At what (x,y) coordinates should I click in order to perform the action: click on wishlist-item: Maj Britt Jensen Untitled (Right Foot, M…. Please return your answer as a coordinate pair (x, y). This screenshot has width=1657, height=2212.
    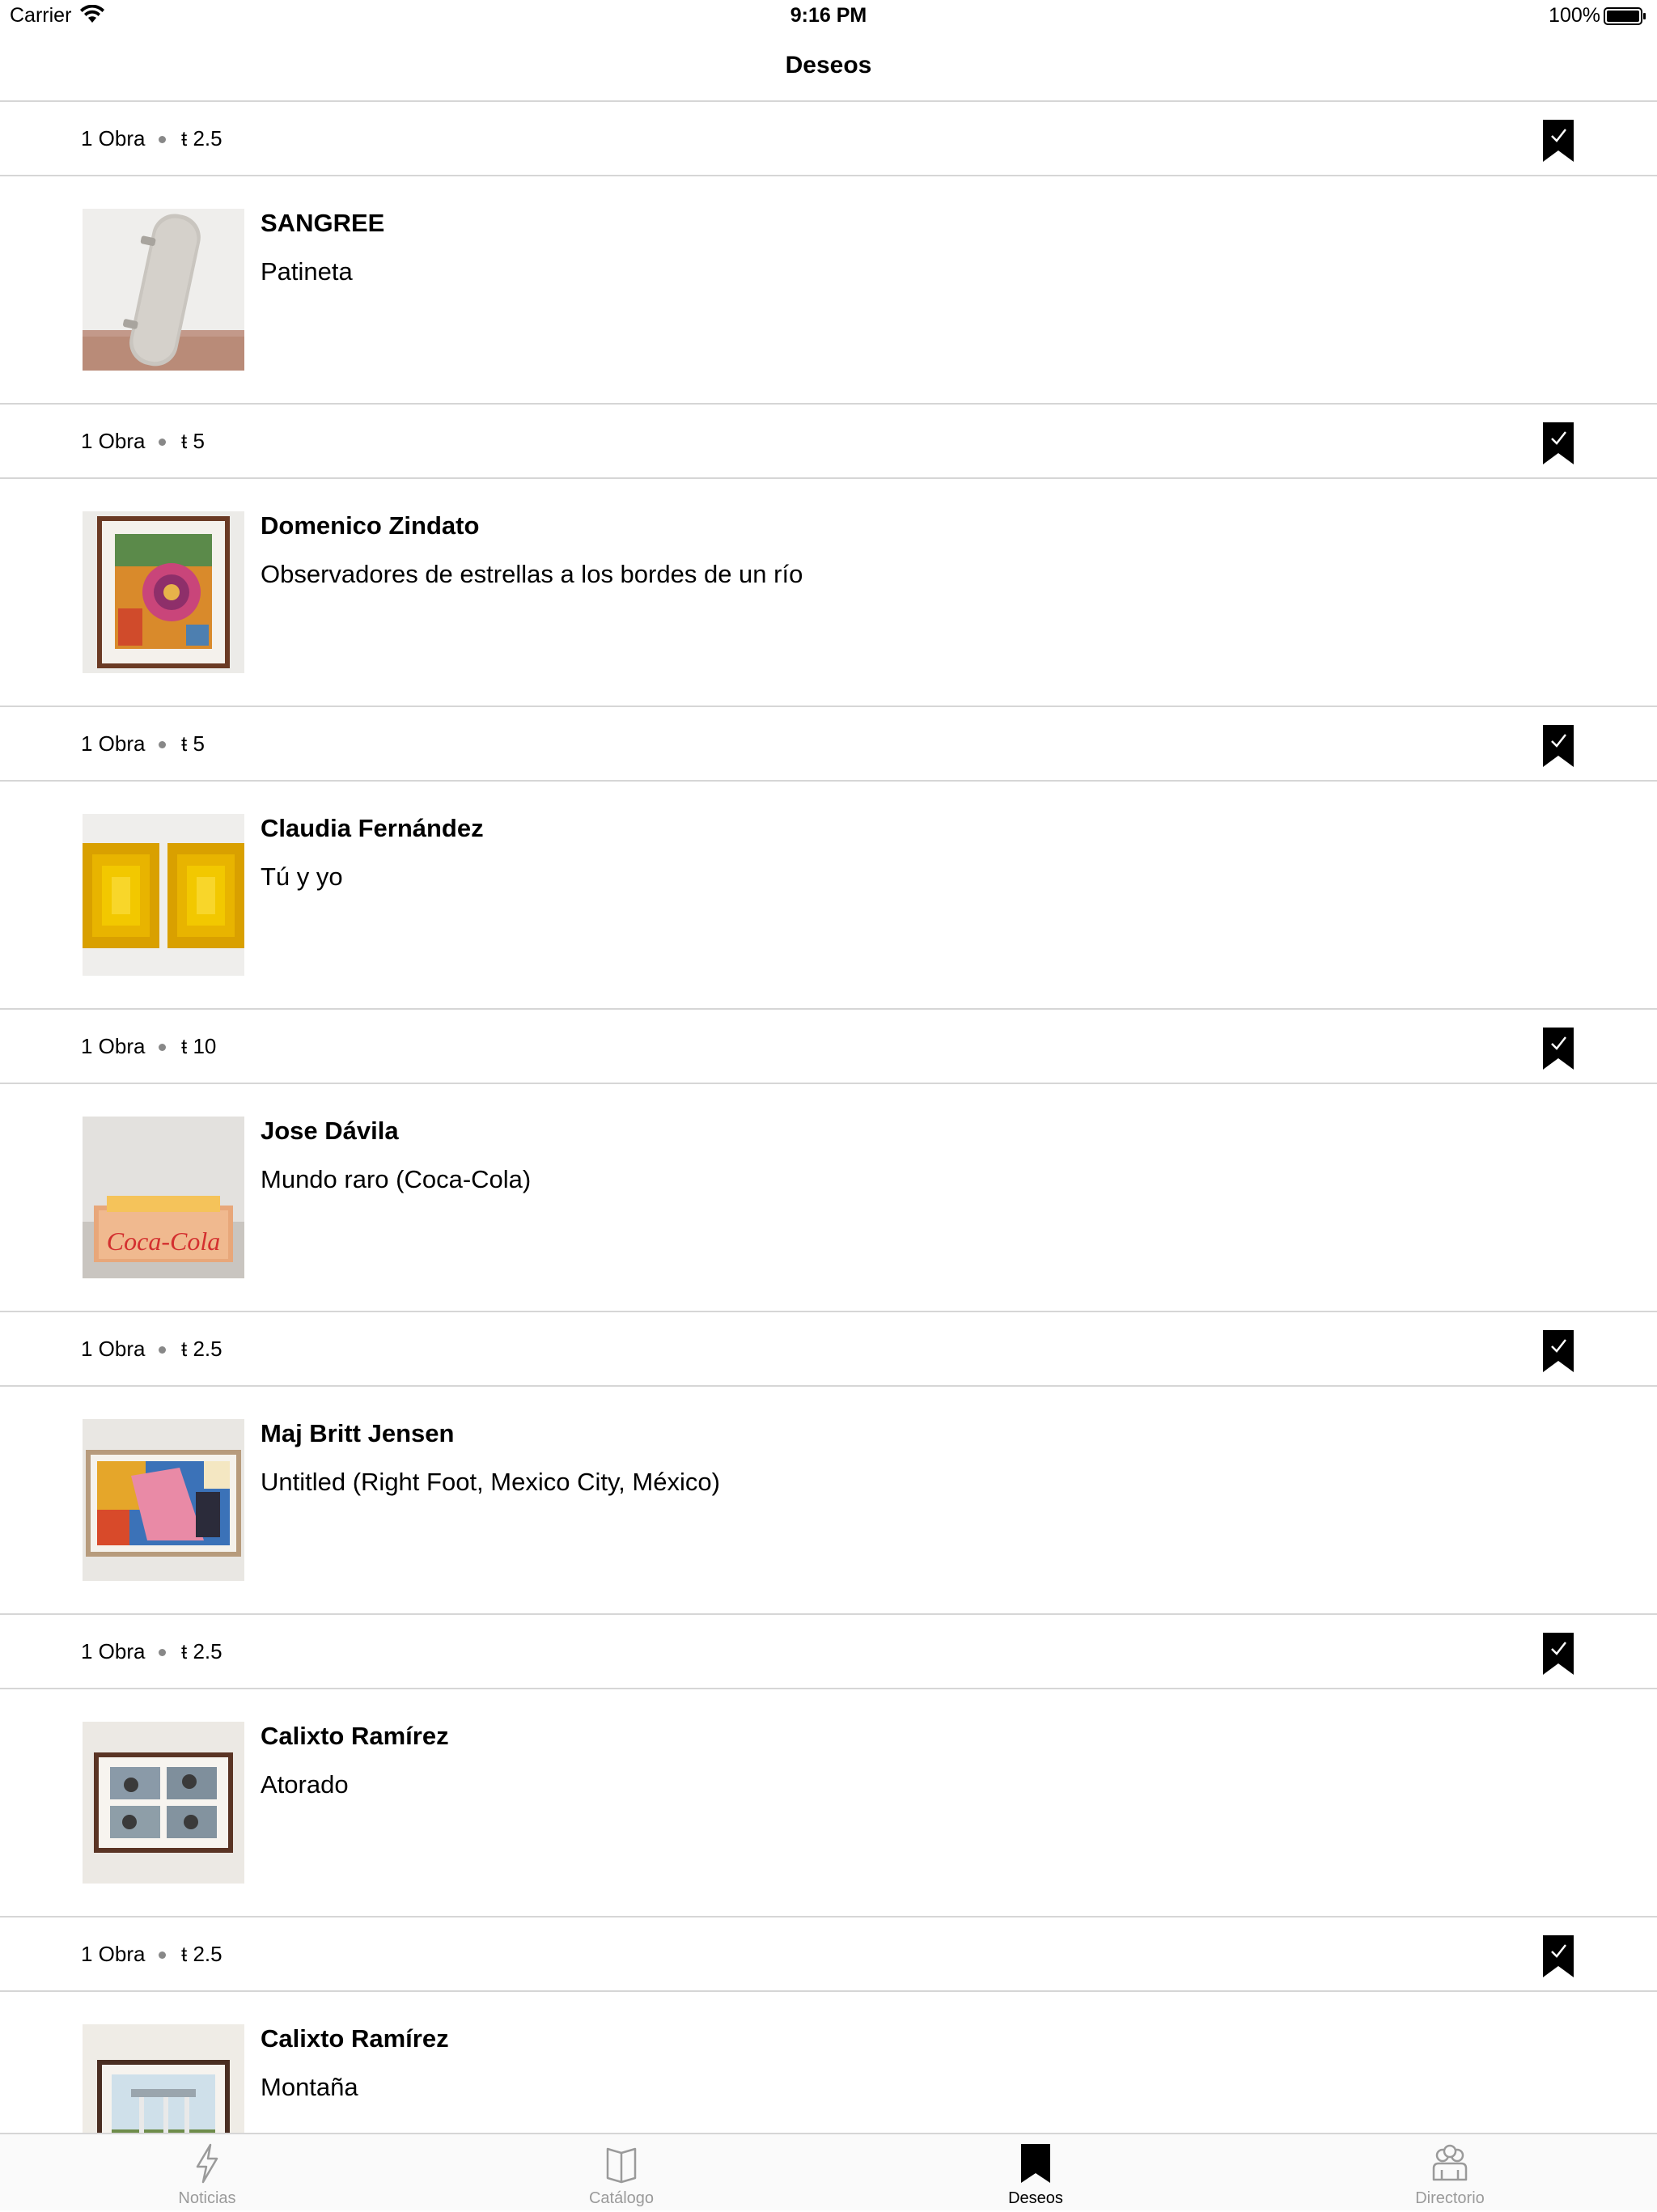
    Looking at the image, I should click on (828, 1501).